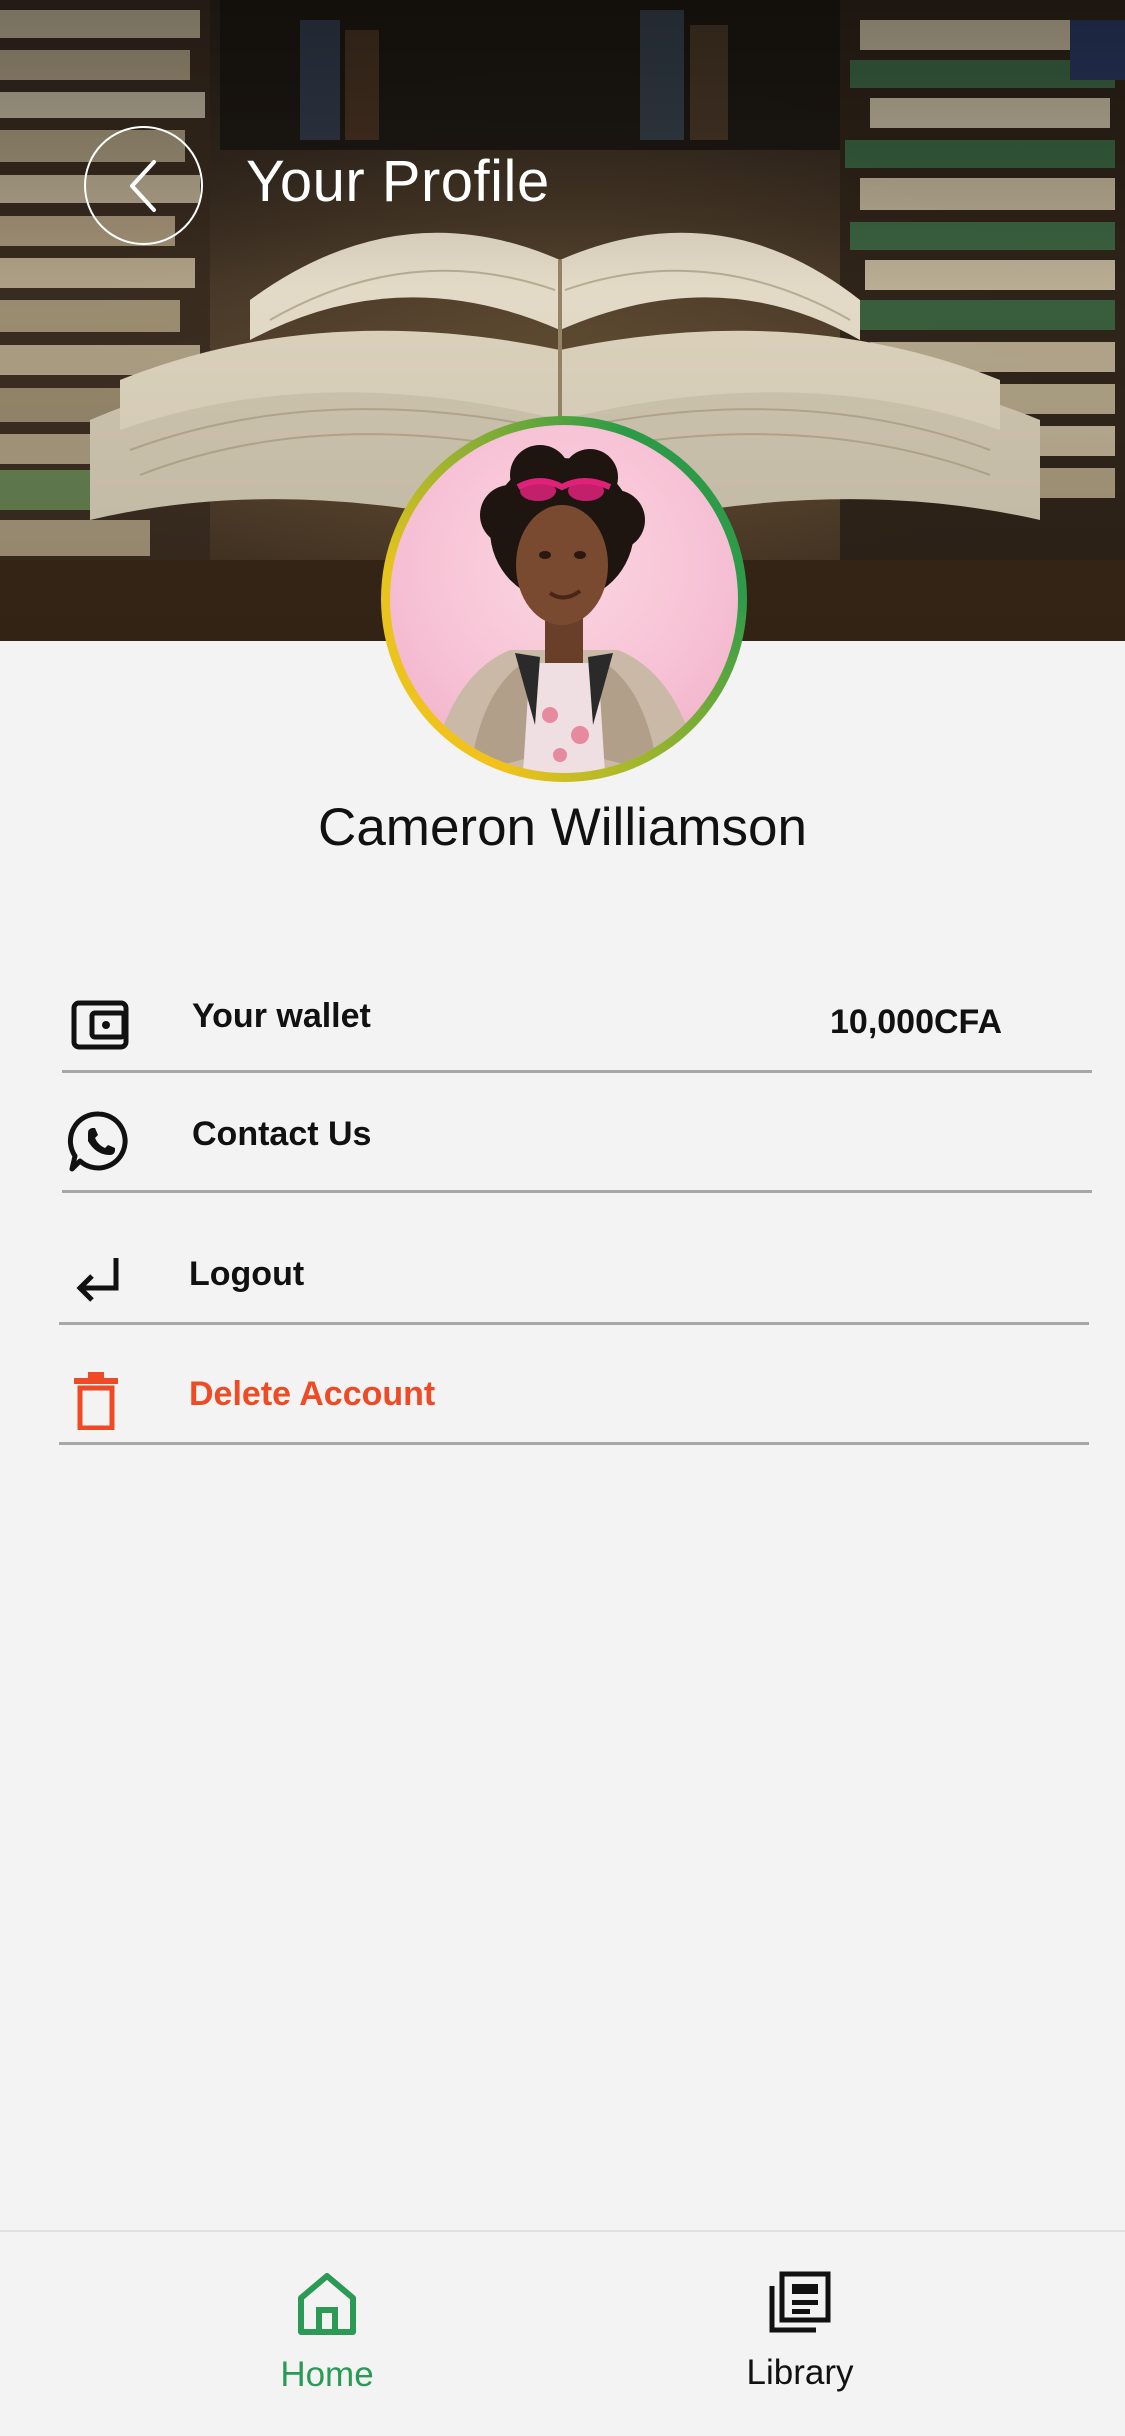 The width and height of the screenshot is (1125, 2436). I want to click on back-button, so click(143, 185).